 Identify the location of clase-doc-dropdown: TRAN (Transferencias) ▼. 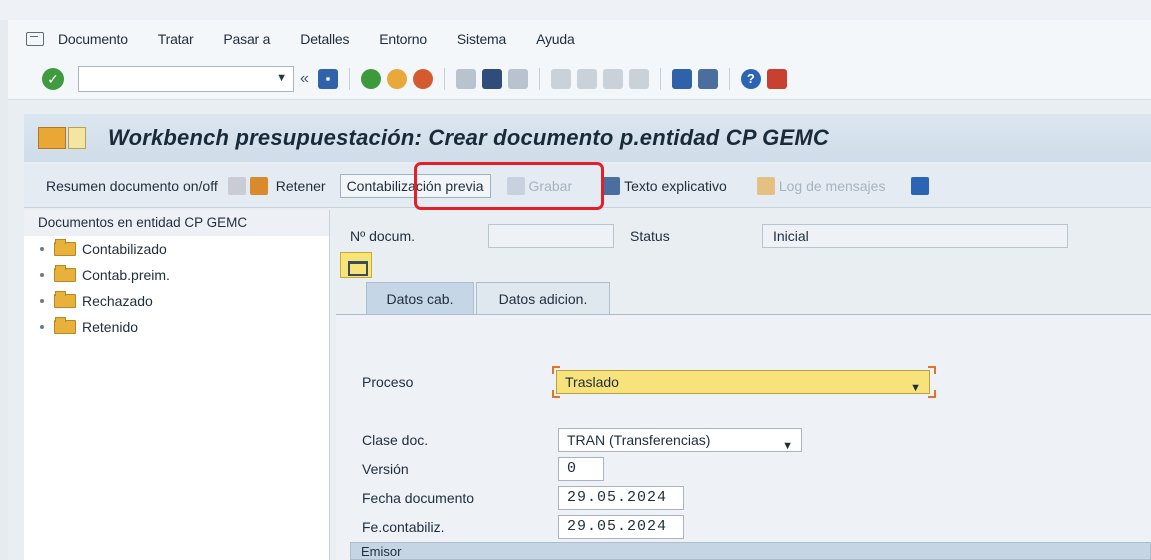
(680, 440).